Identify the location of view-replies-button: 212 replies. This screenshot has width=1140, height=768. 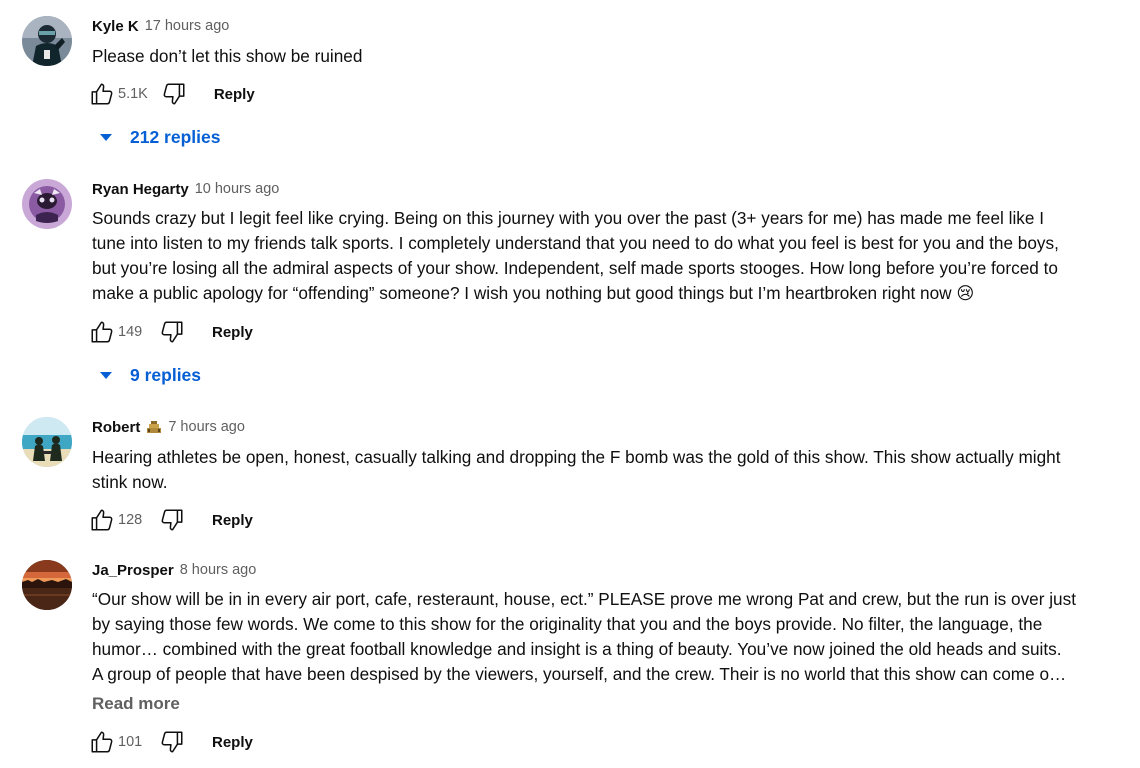
(158, 137).